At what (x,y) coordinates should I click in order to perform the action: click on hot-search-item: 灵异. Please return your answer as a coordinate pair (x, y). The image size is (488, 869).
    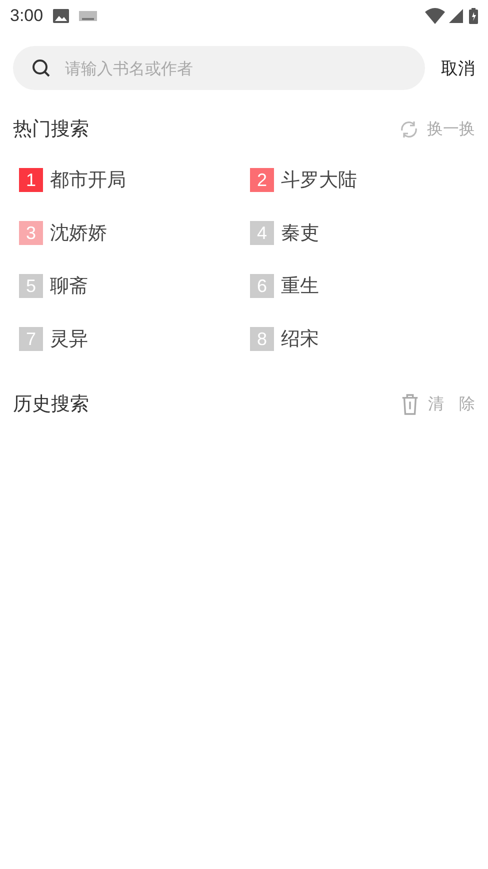
    Looking at the image, I should click on (69, 339).